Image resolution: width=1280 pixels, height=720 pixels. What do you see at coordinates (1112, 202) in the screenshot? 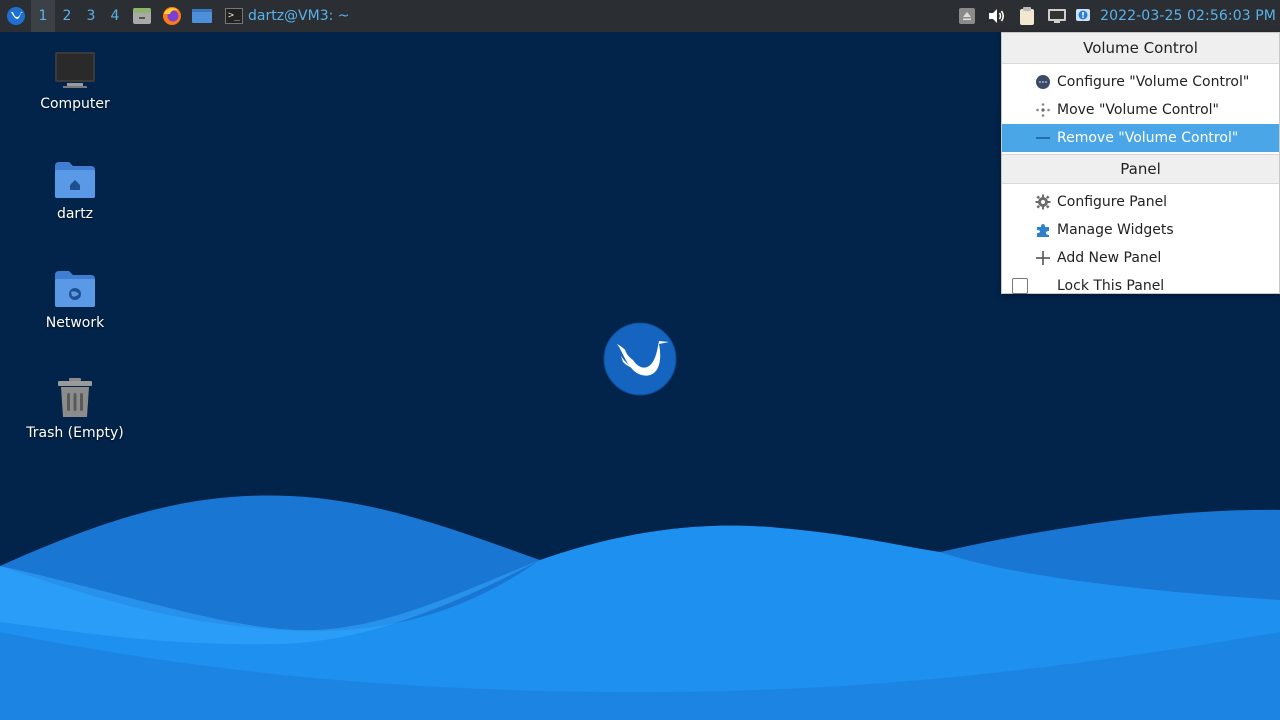
I see `menu-item-label: Configure Panel` at bounding box center [1112, 202].